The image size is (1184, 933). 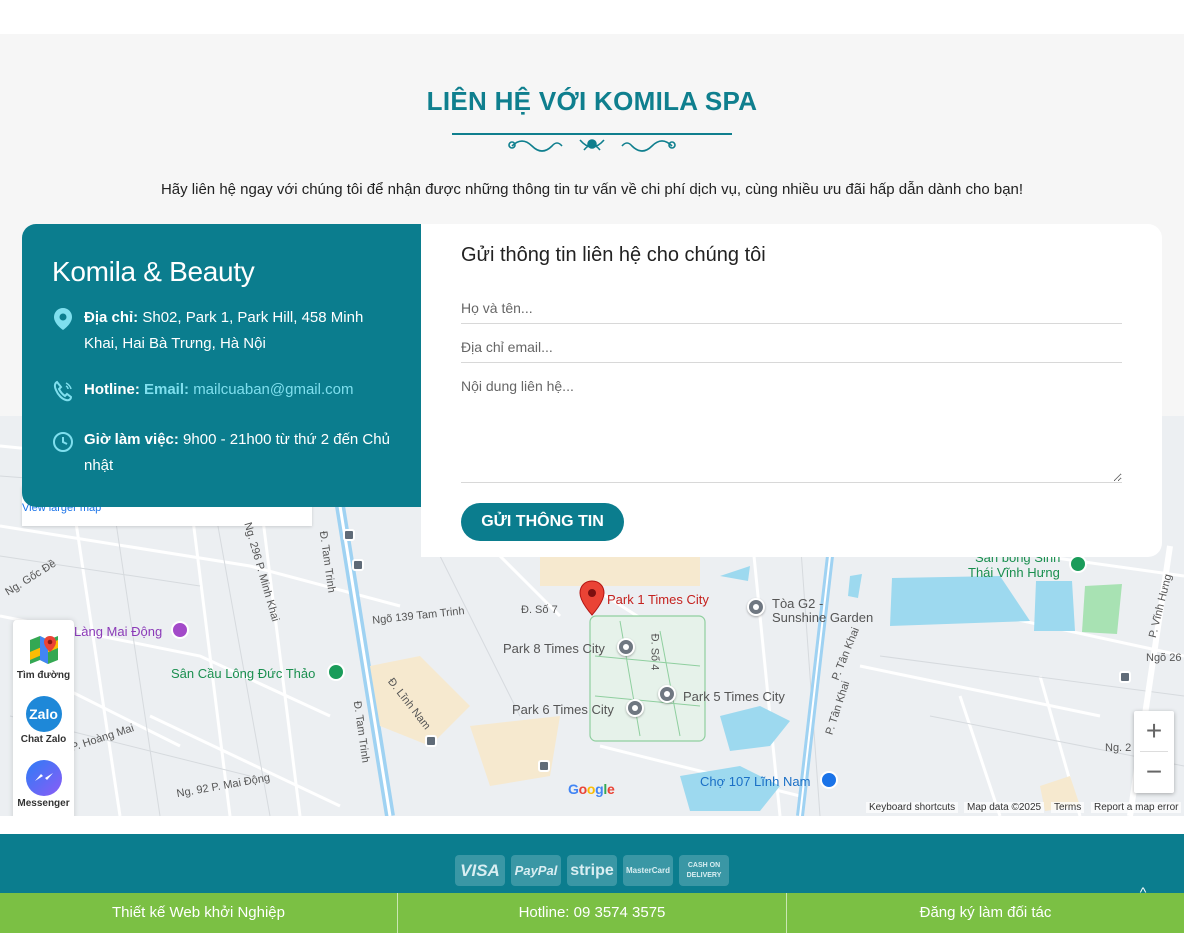 I want to click on paypal-badge: PayPal, so click(x=536, y=870).